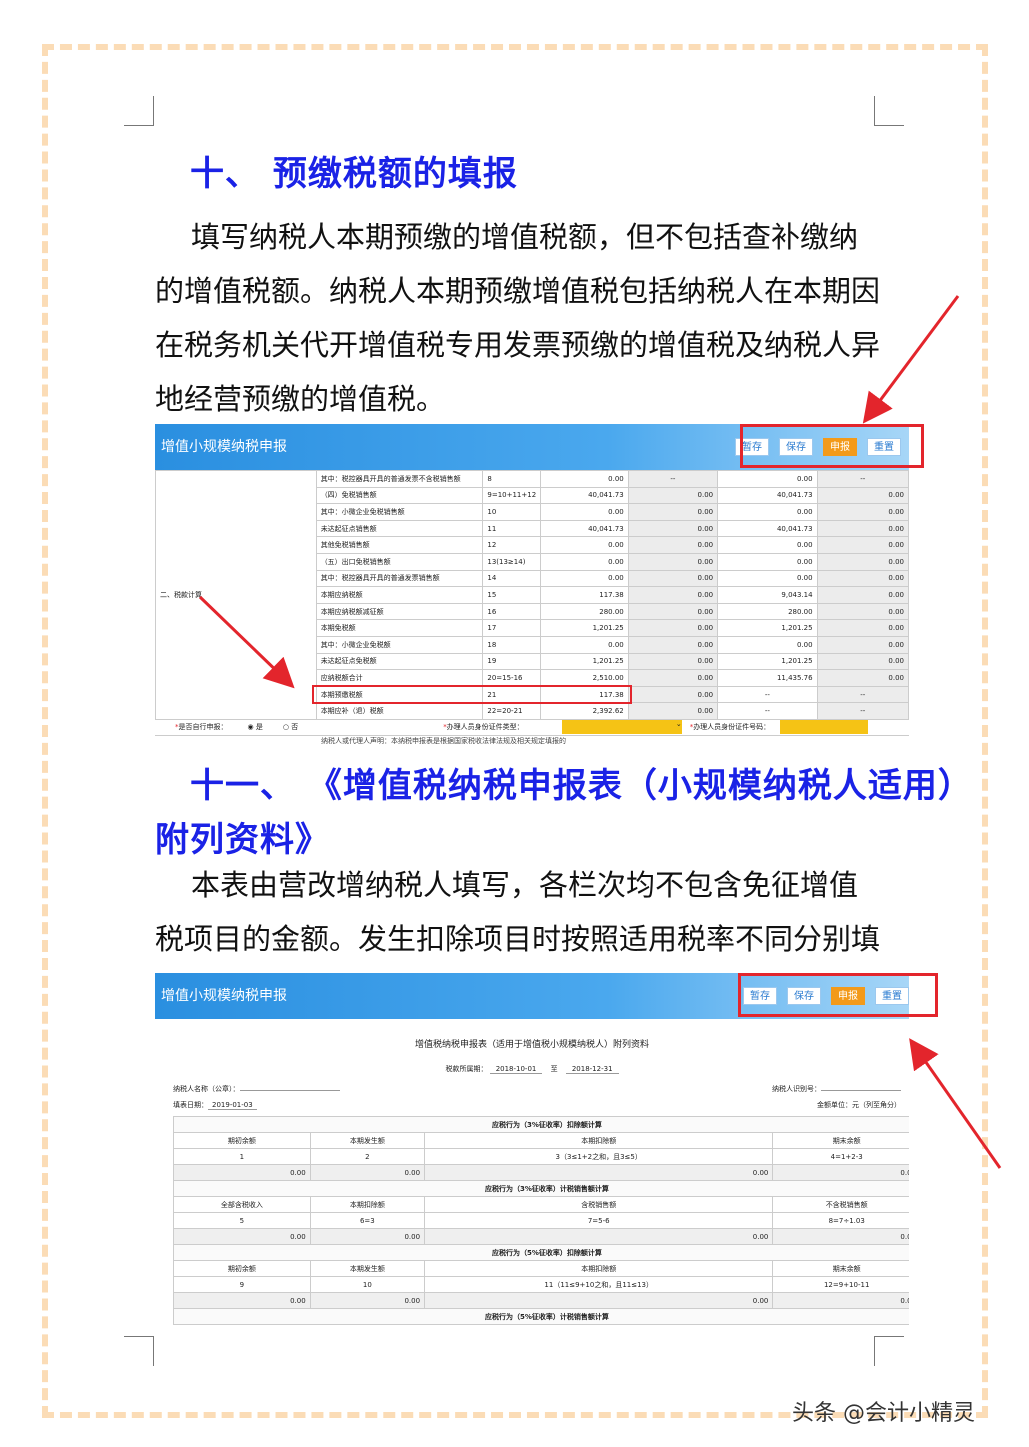 The height and width of the screenshot is (1447, 1029). What do you see at coordinates (840, 1204) in the screenshot?
I see `cell-headers: 不含税销售额` at bounding box center [840, 1204].